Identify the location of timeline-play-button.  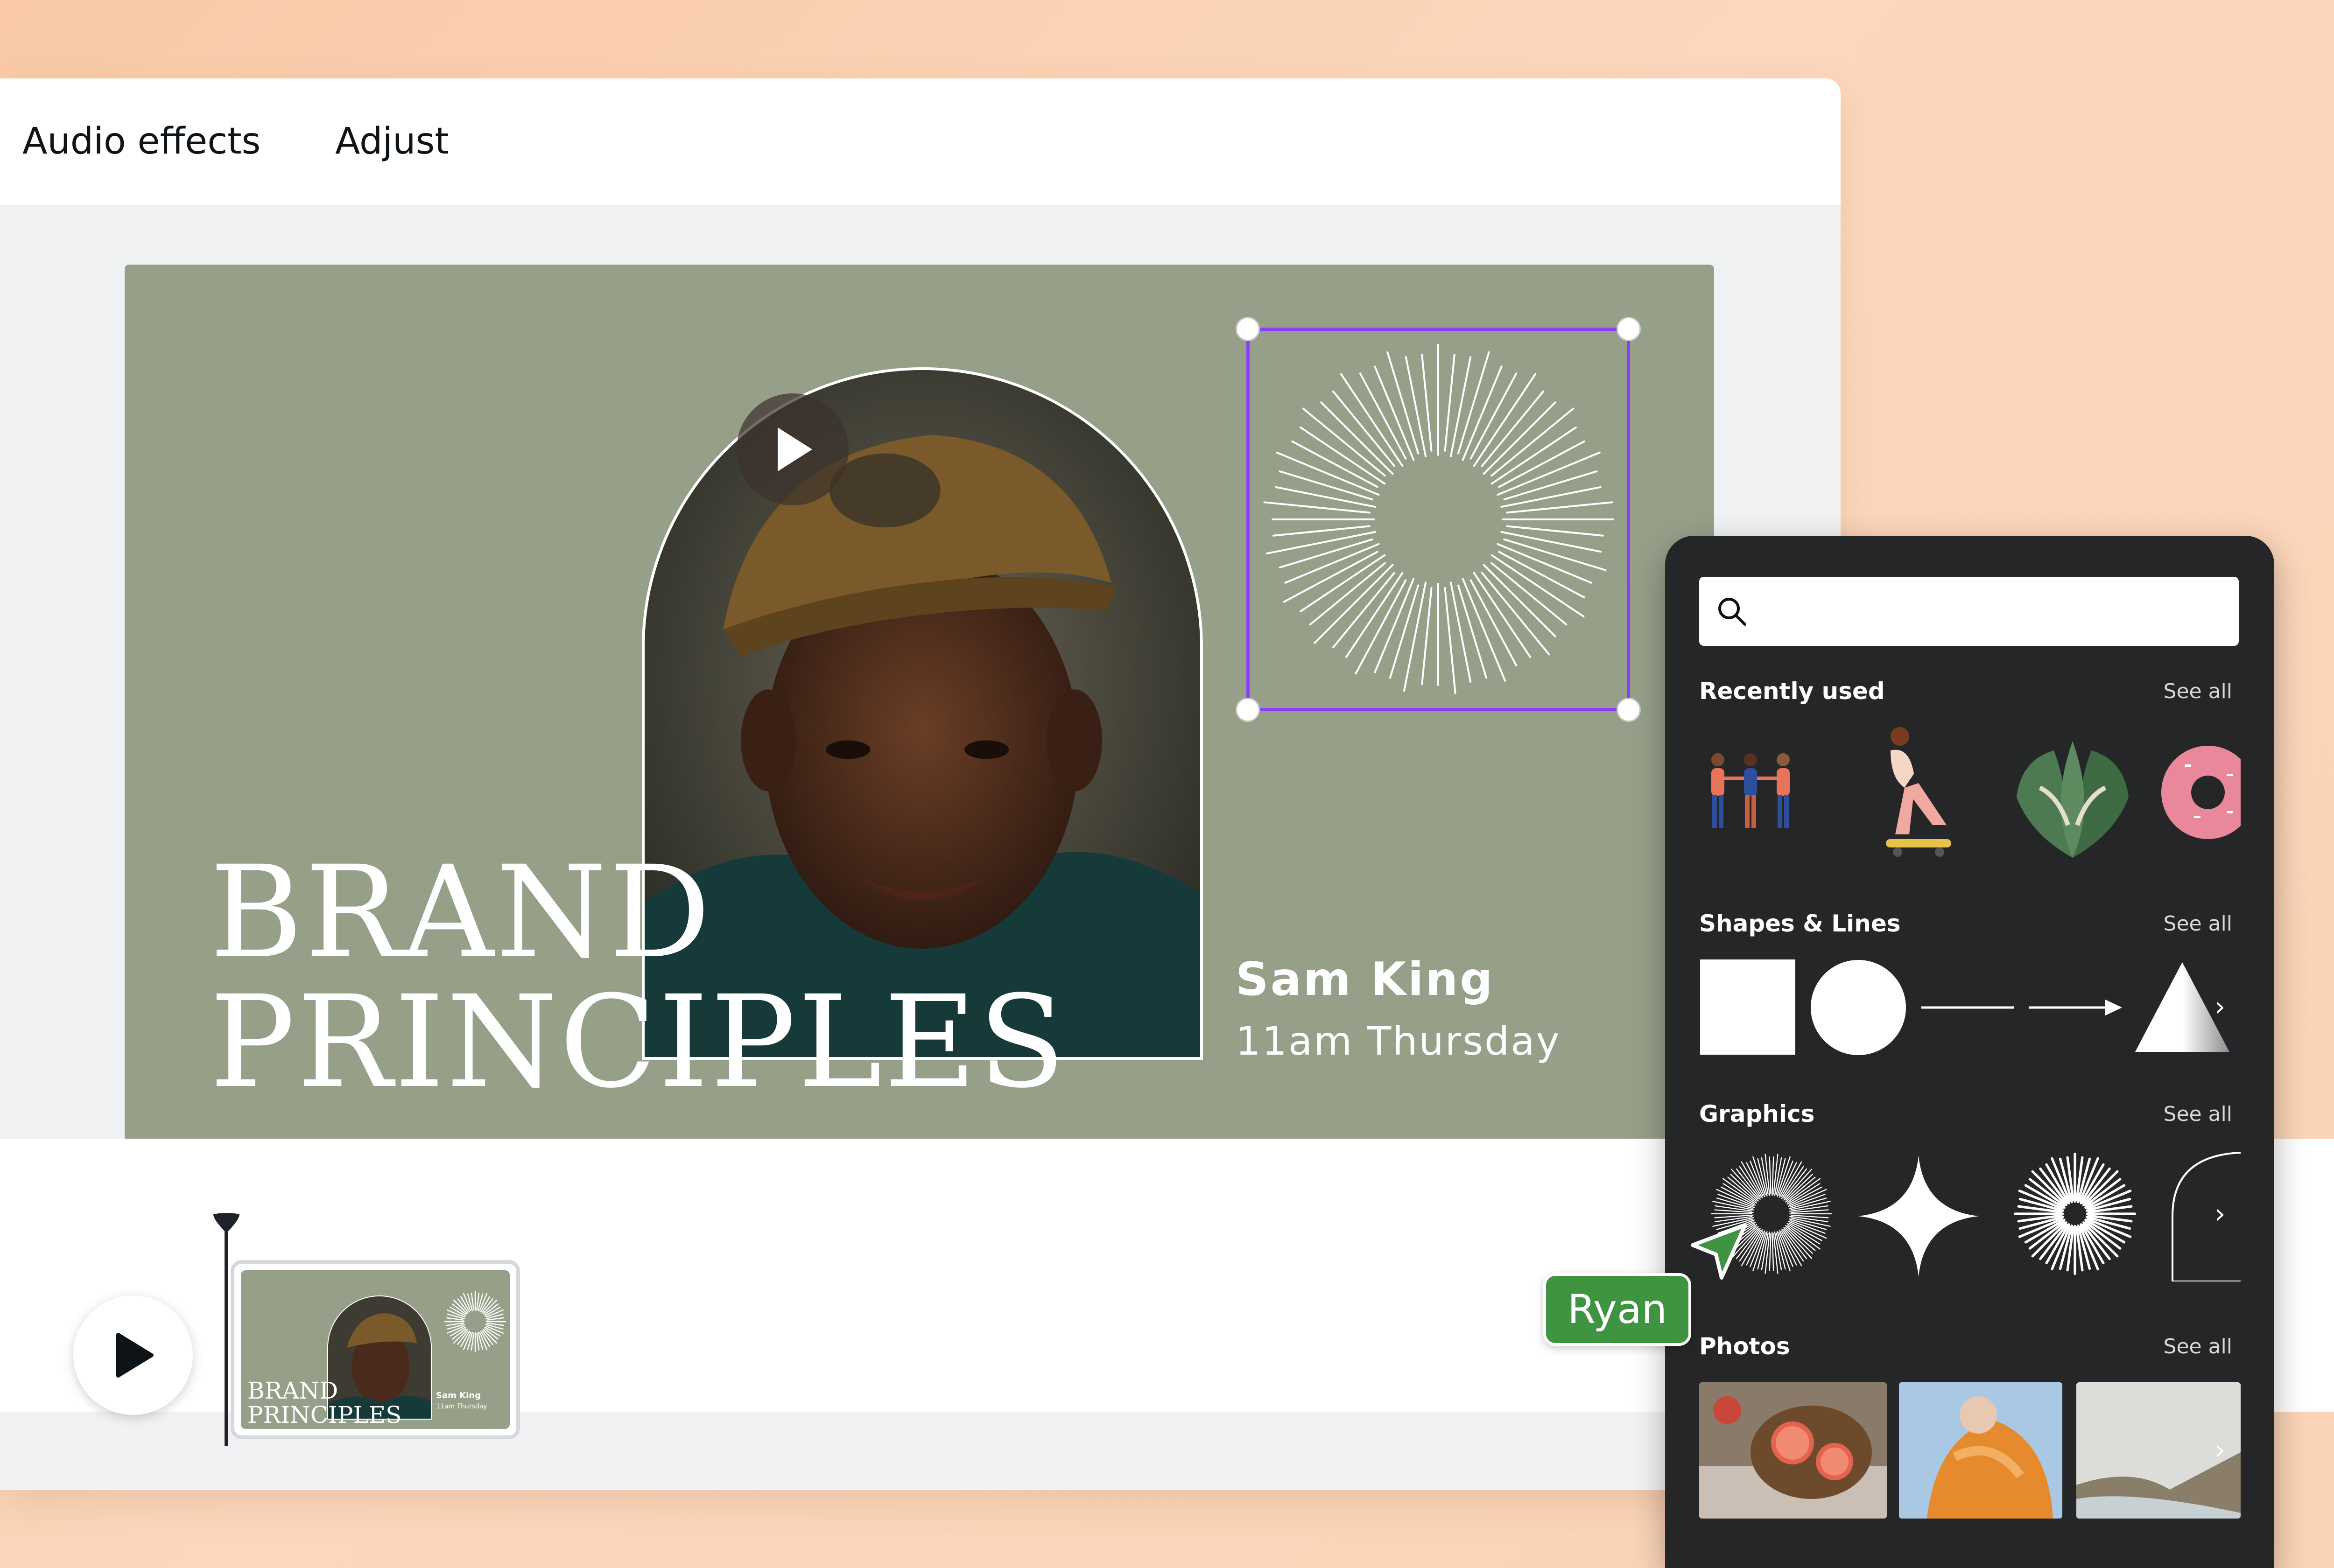
(133, 1355).